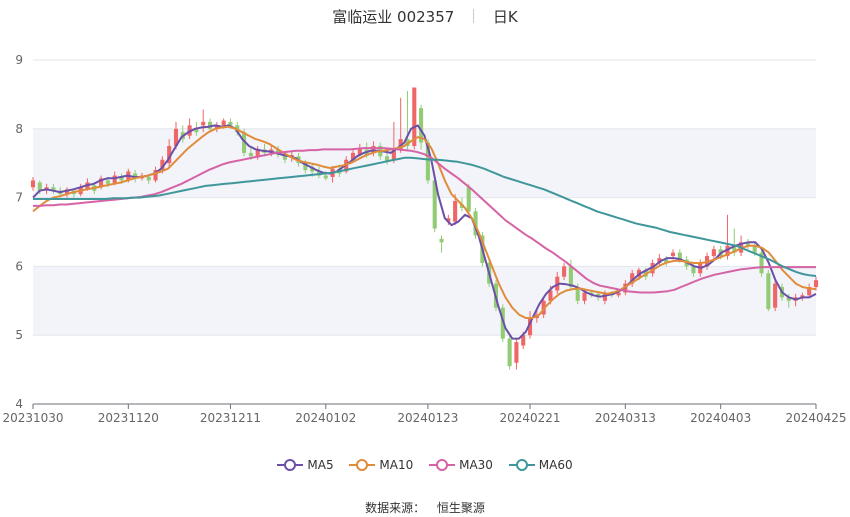  I want to click on x-tick-label: 20240425, so click(815, 418).